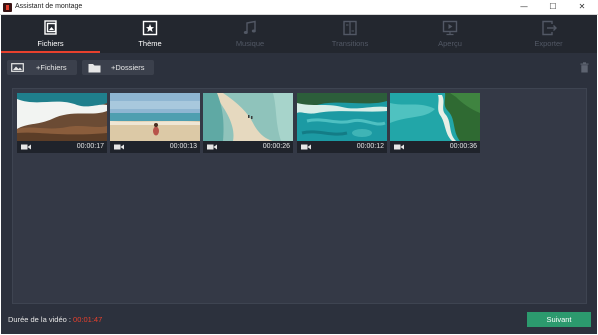 This screenshot has height=335, width=598. I want to click on app-logo-icon, so click(7, 7).